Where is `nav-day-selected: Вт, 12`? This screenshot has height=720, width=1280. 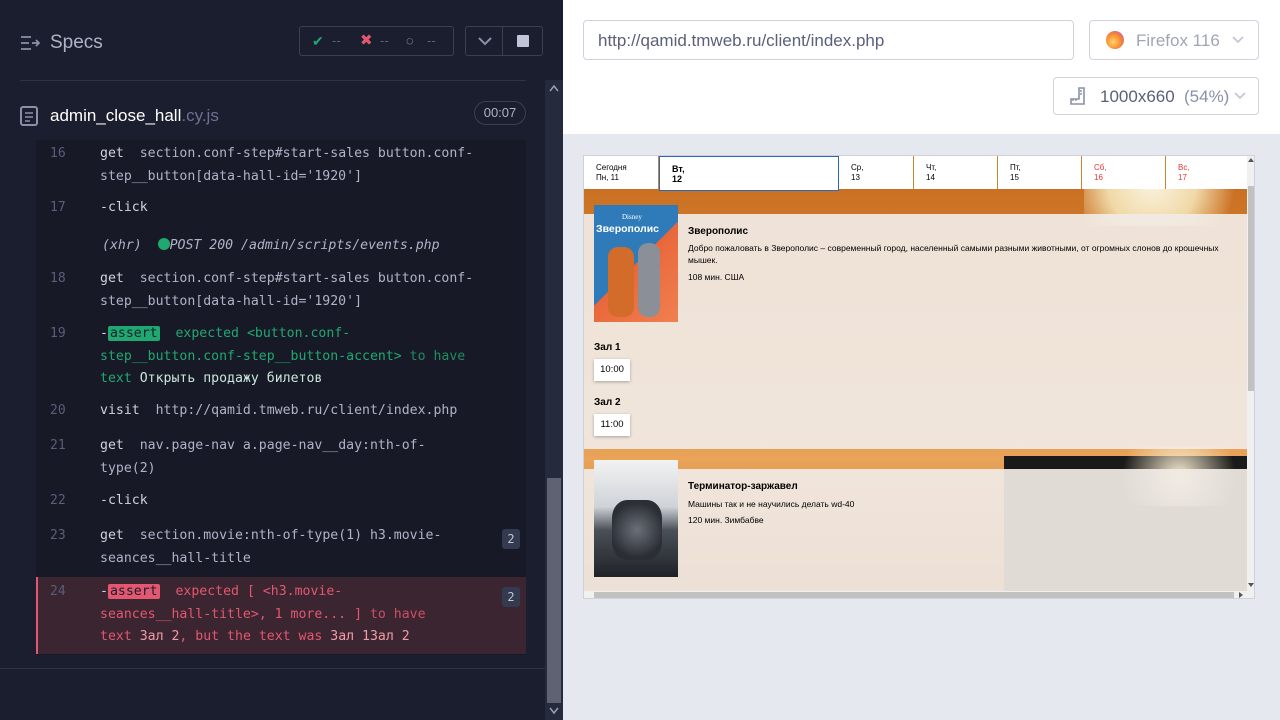
nav-day-selected: Вт, 12 is located at coordinates (749, 173).